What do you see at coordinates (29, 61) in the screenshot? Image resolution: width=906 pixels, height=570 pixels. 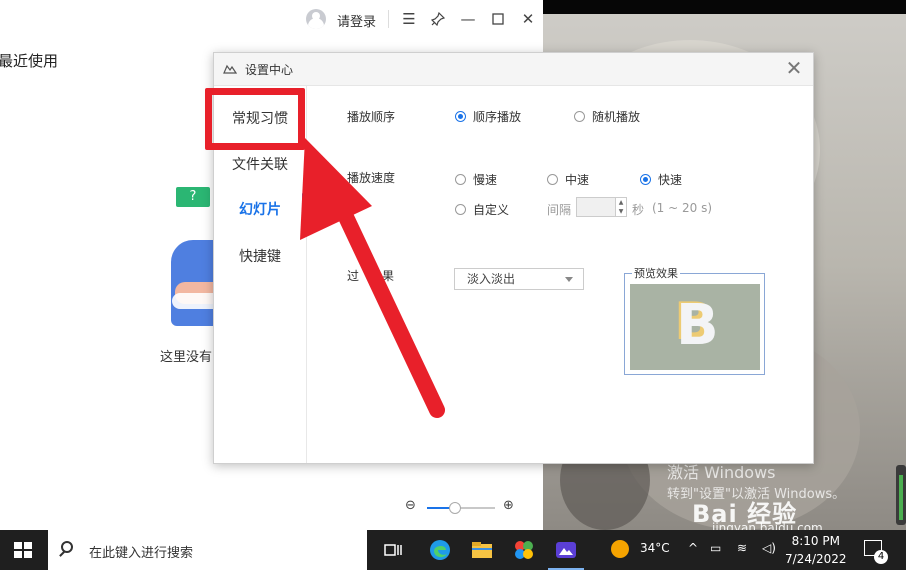 I see `recent-section-title: 最近使用` at bounding box center [29, 61].